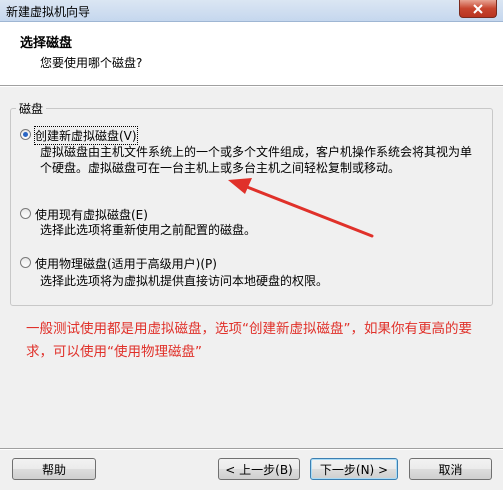 The width and height of the screenshot is (503, 490). What do you see at coordinates (91, 214) in the screenshot?
I see `option-label-use-existing-disk: 使用现有虚拟磁盘(E)` at bounding box center [91, 214].